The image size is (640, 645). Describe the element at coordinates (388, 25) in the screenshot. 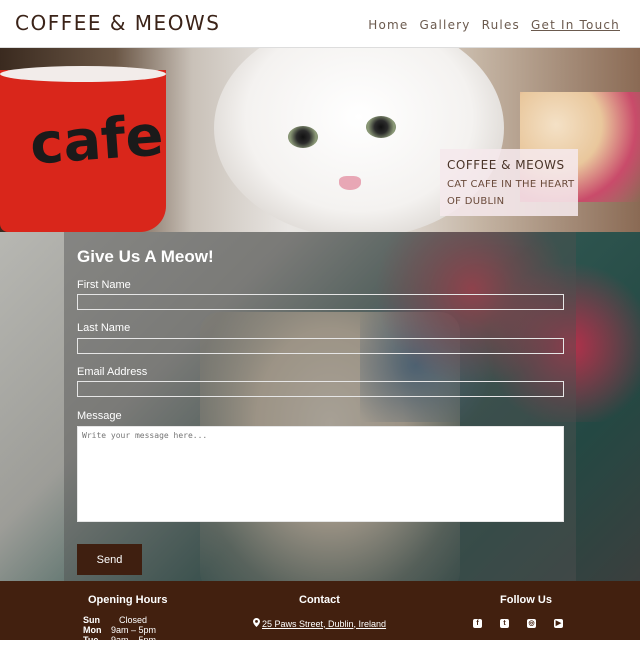

I see `nav-home: Home` at that location.